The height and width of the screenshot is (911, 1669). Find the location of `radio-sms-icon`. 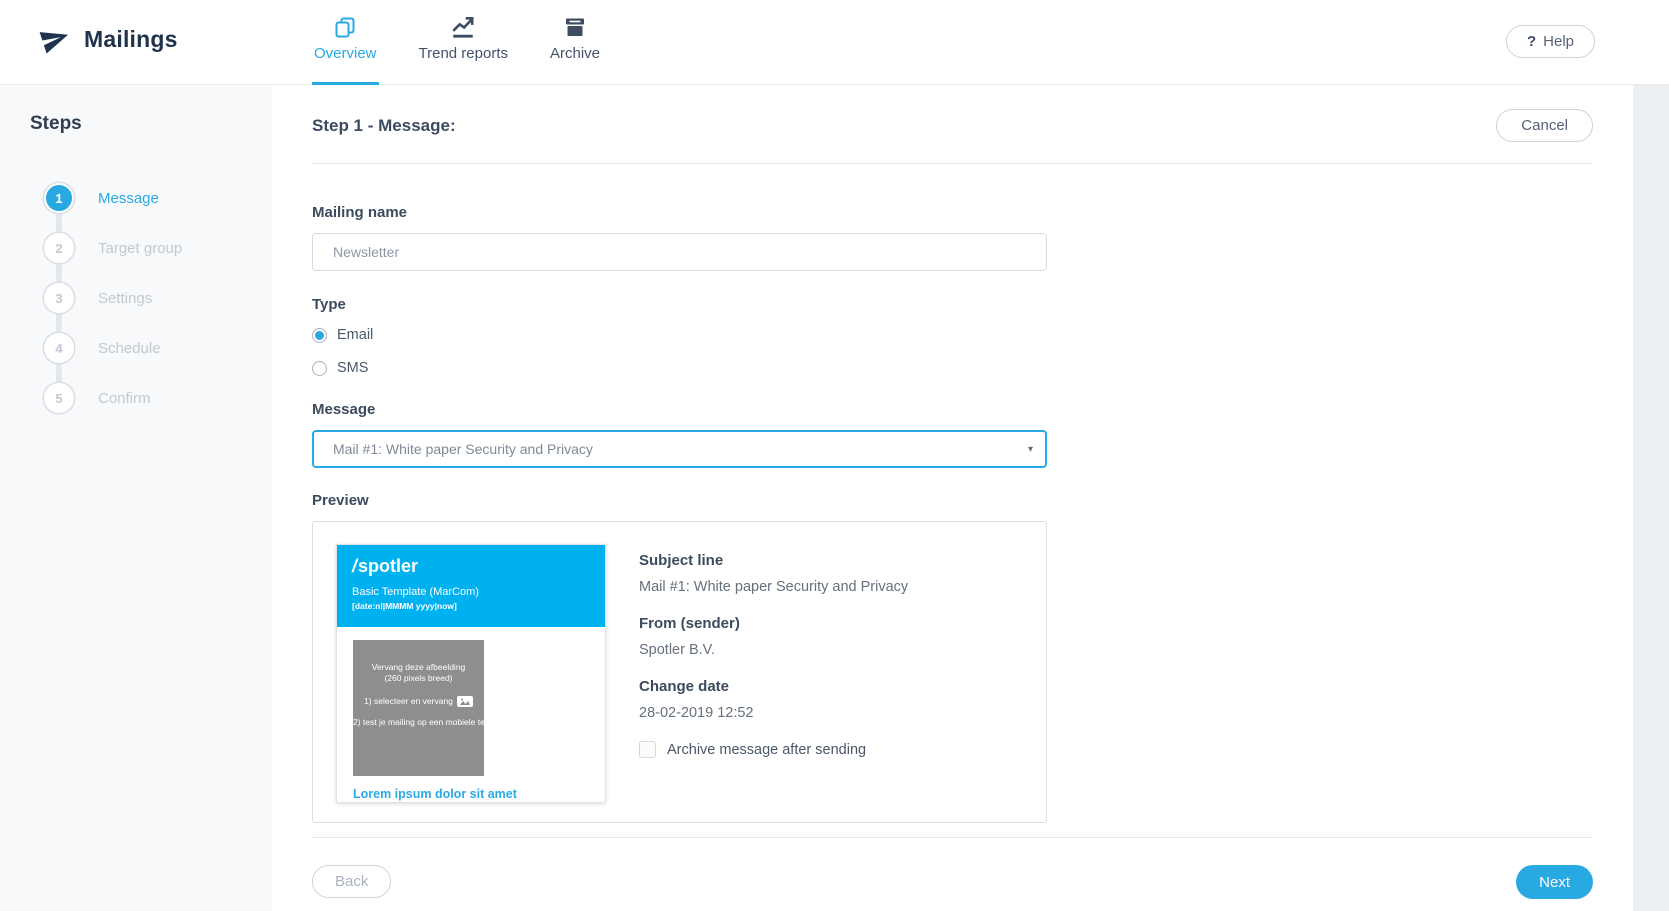

radio-sms-icon is located at coordinates (319, 368).